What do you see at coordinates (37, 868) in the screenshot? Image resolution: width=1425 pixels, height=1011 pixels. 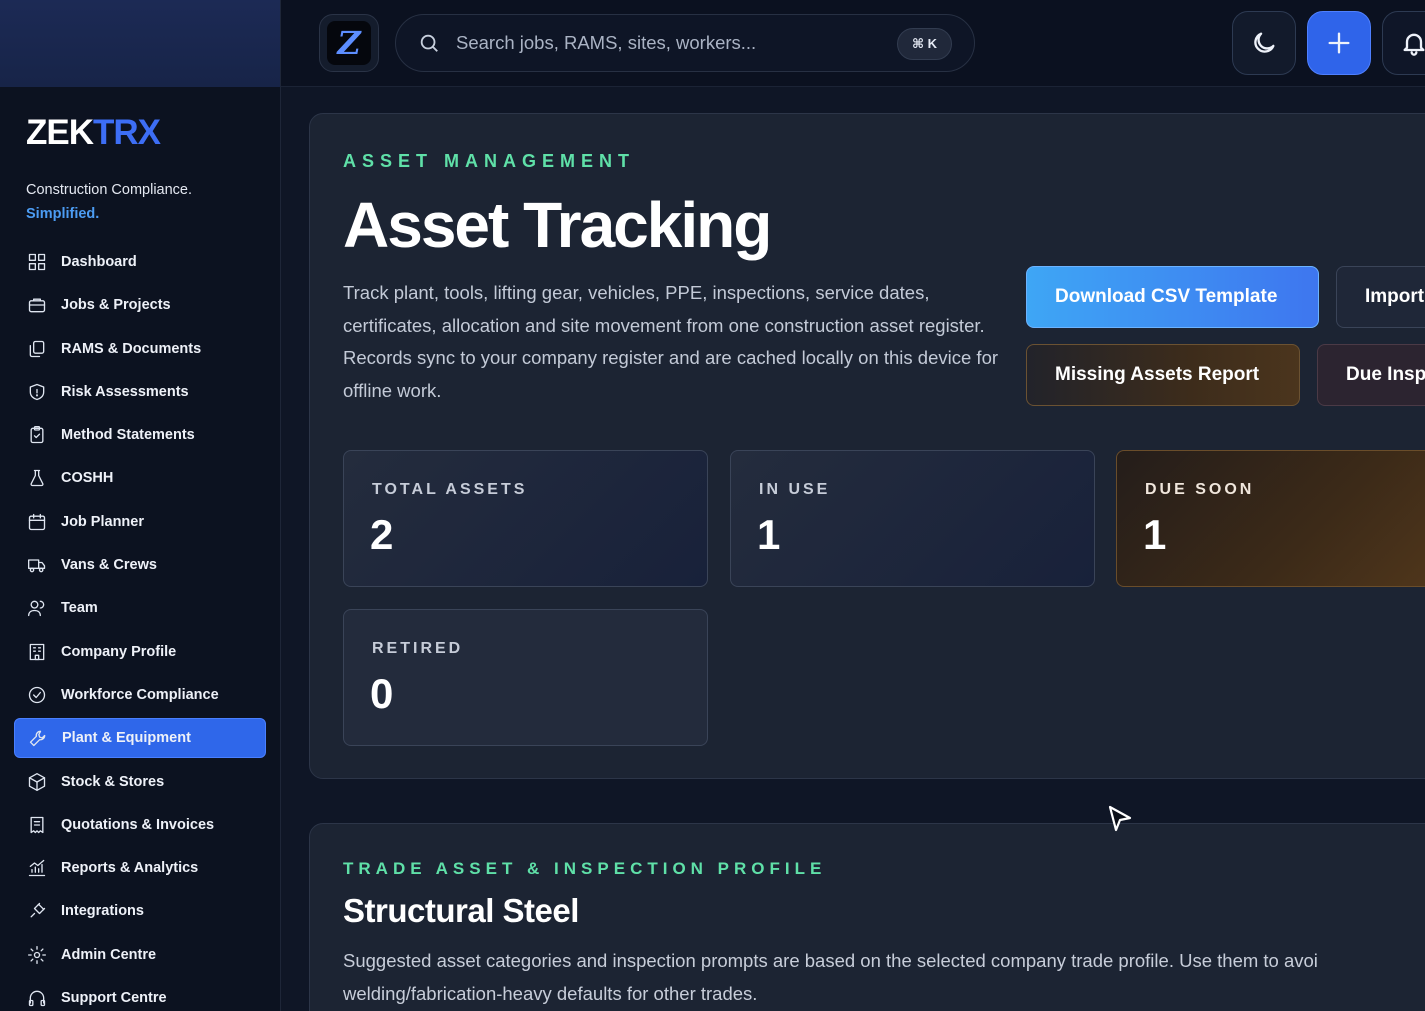 I see `chart-icon` at bounding box center [37, 868].